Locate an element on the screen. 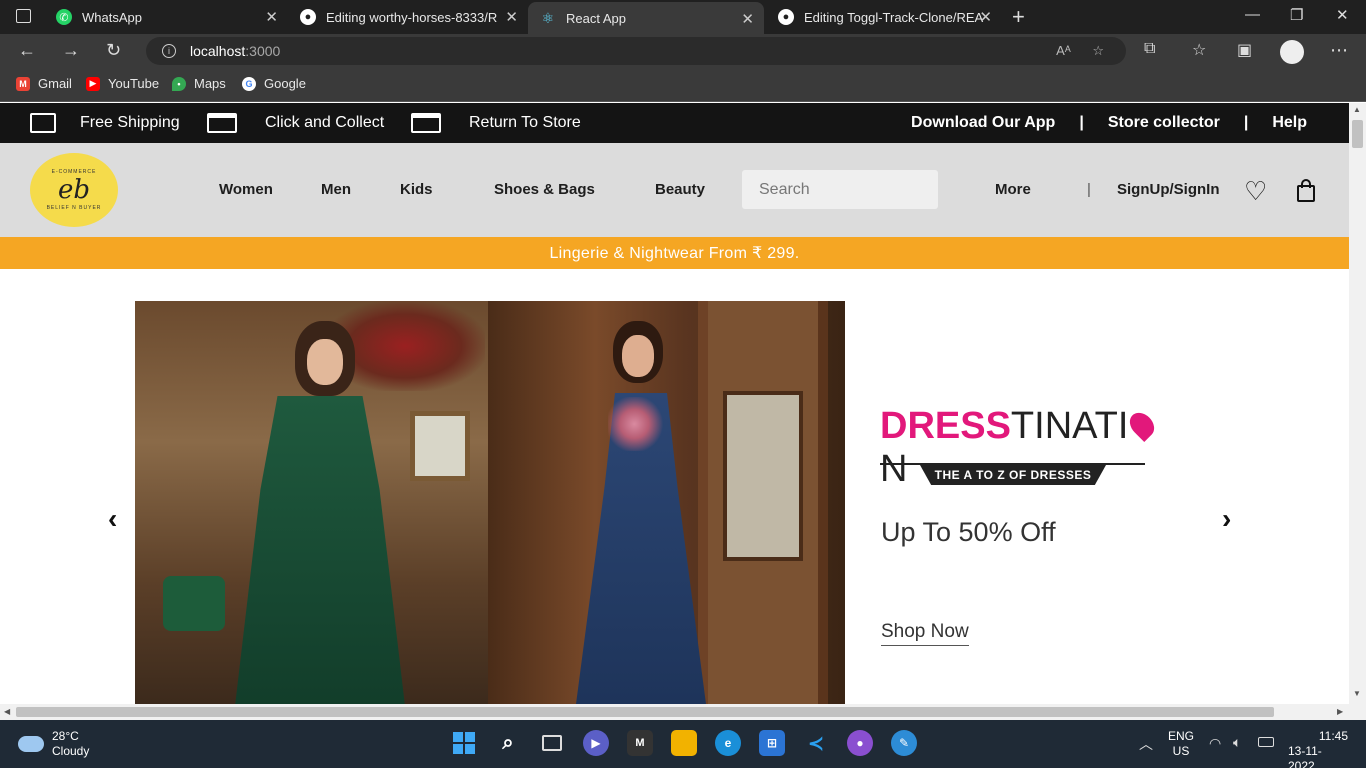 This screenshot has width=1366, height=774. shop-now-link: Shop Now is located at coordinates (925, 633).